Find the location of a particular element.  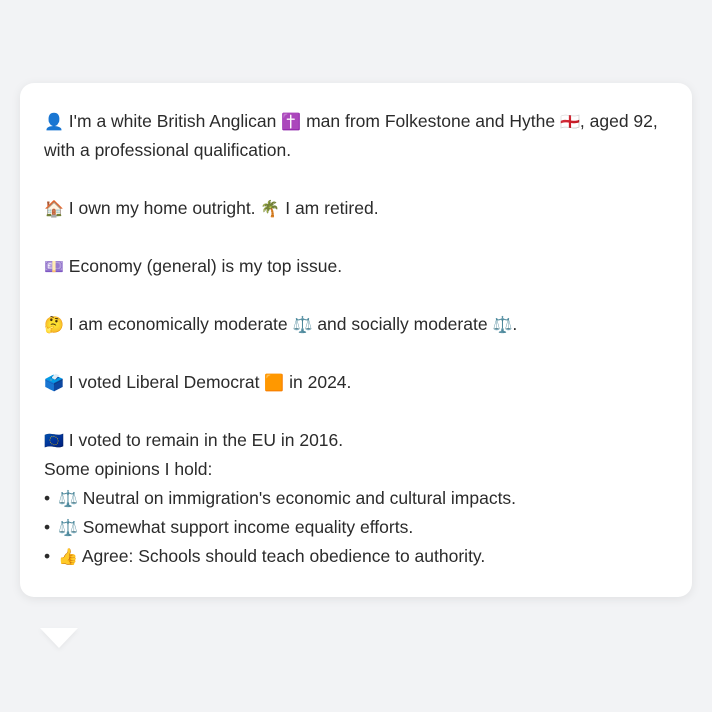

palm-tree-icon: 🌴 is located at coordinates (270, 208).